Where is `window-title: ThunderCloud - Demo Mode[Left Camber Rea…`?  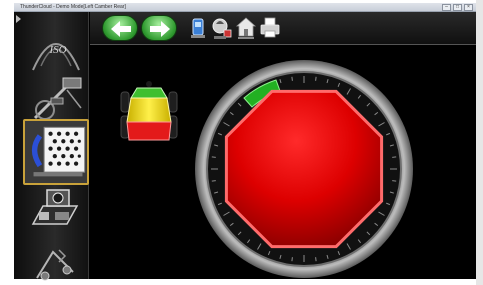
window-title: ThunderCloud - Demo Mode[Left Camber Rea… is located at coordinates (73, 7).